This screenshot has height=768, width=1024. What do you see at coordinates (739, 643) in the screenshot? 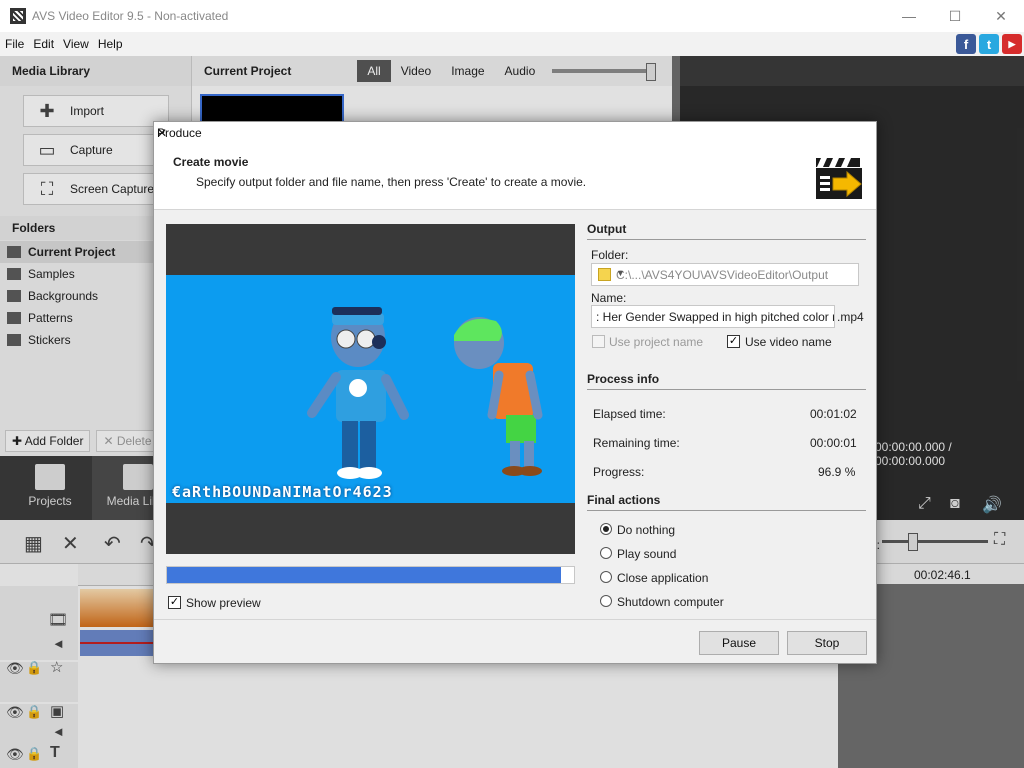
I see `pause-button: Pause` at bounding box center [739, 643].